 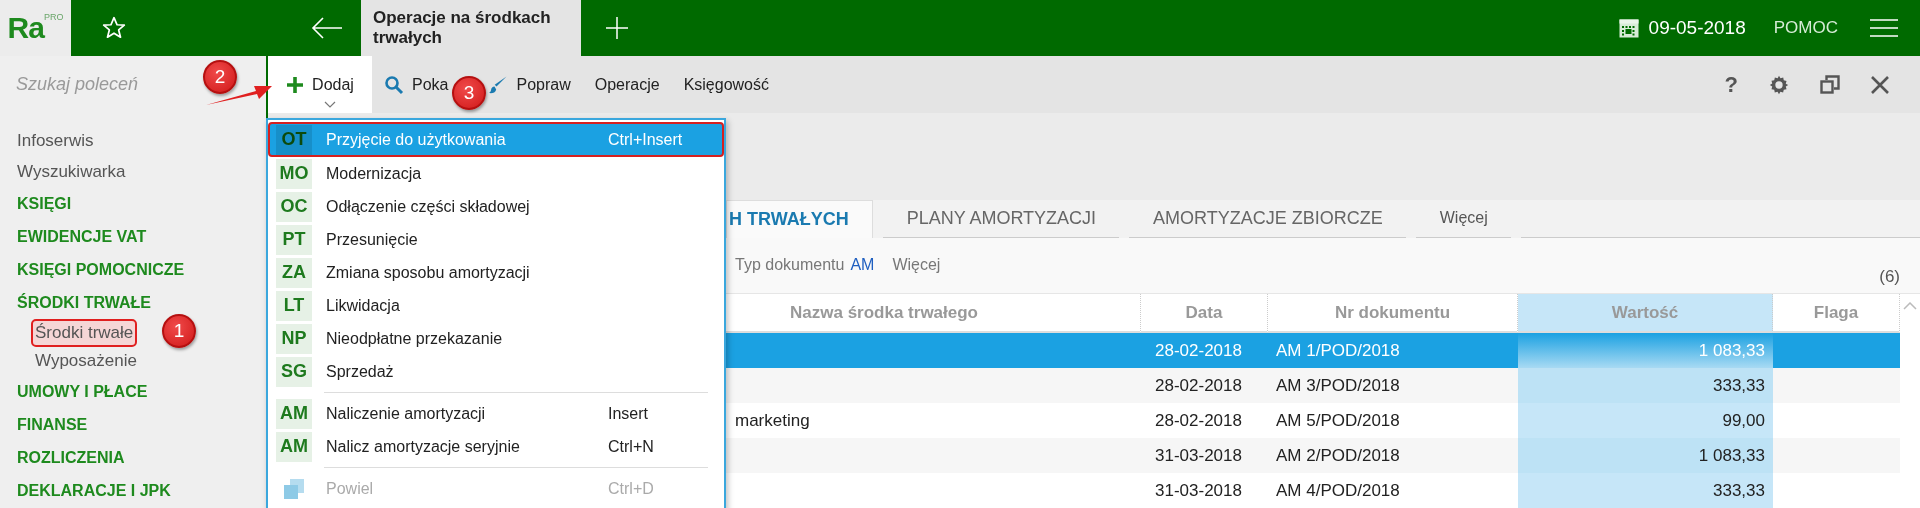 I want to click on sidebar-item: FINANSE, so click(x=141, y=424).